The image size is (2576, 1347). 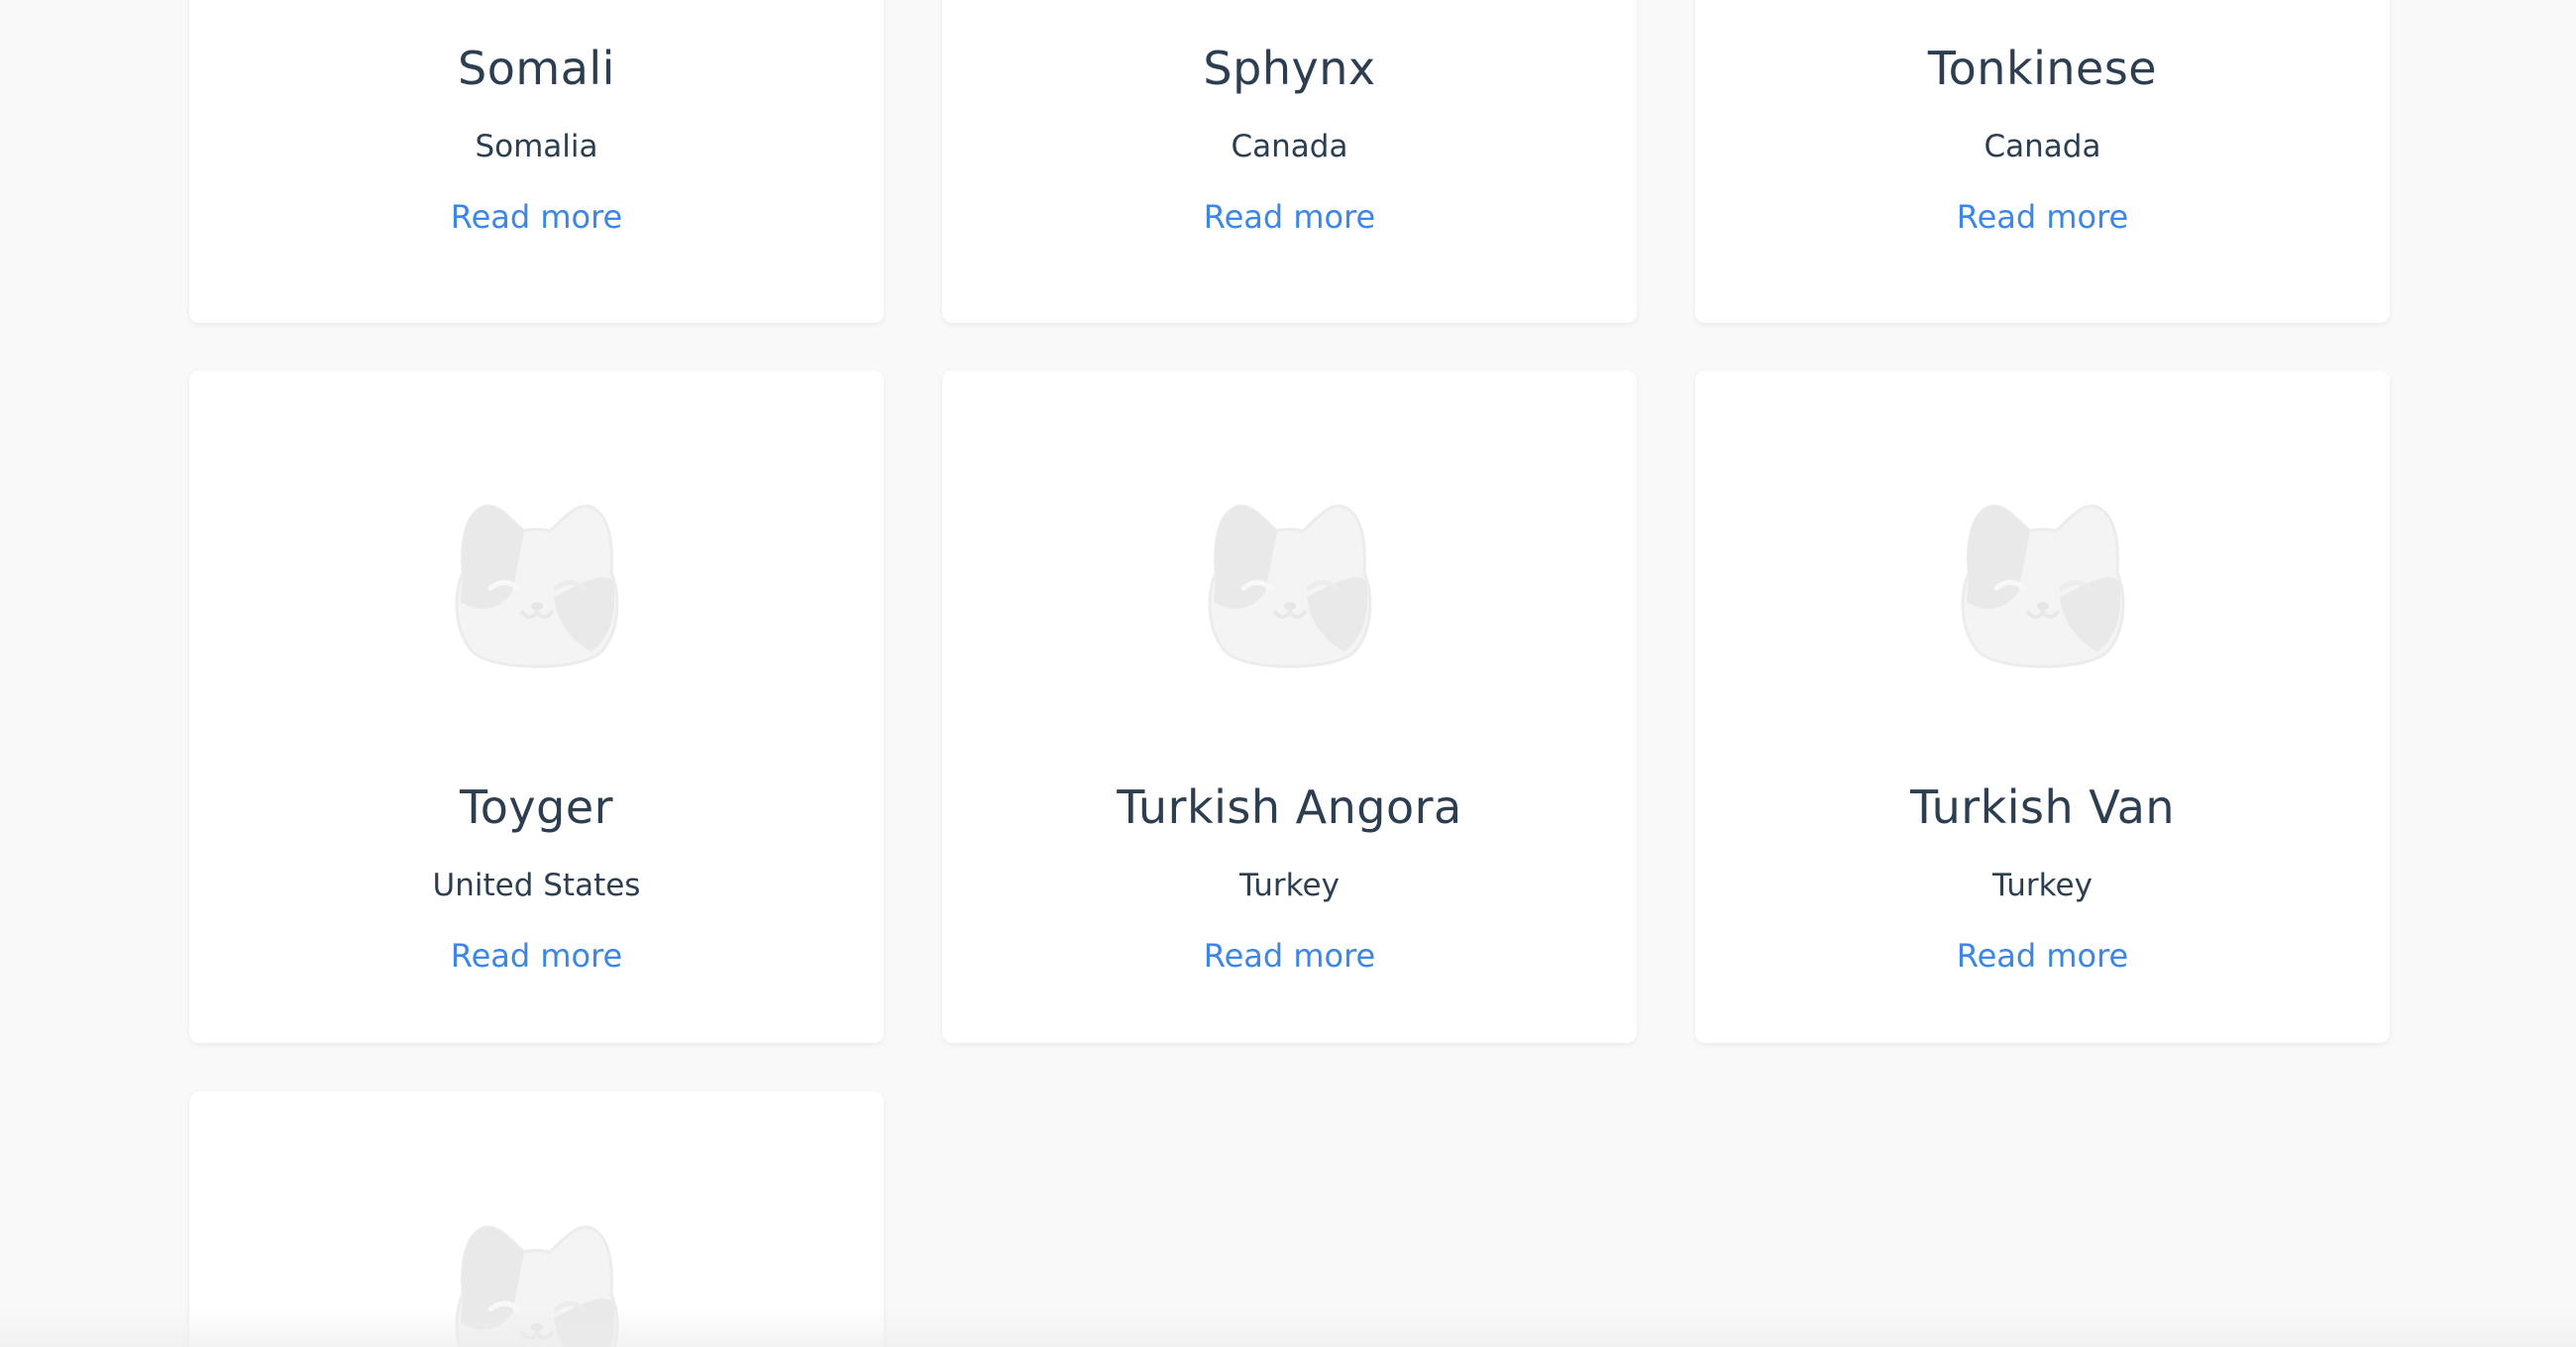 I want to click on breed-name: Sphynx, so click(x=1290, y=68).